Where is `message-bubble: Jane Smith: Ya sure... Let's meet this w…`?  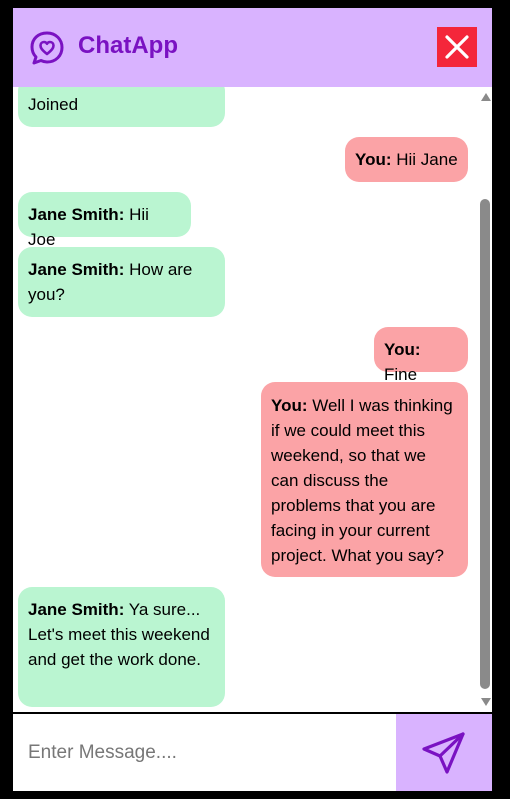 message-bubble: Jane Smith: Ya sure... Let's meet this w… is located at coordinates (121, 647).